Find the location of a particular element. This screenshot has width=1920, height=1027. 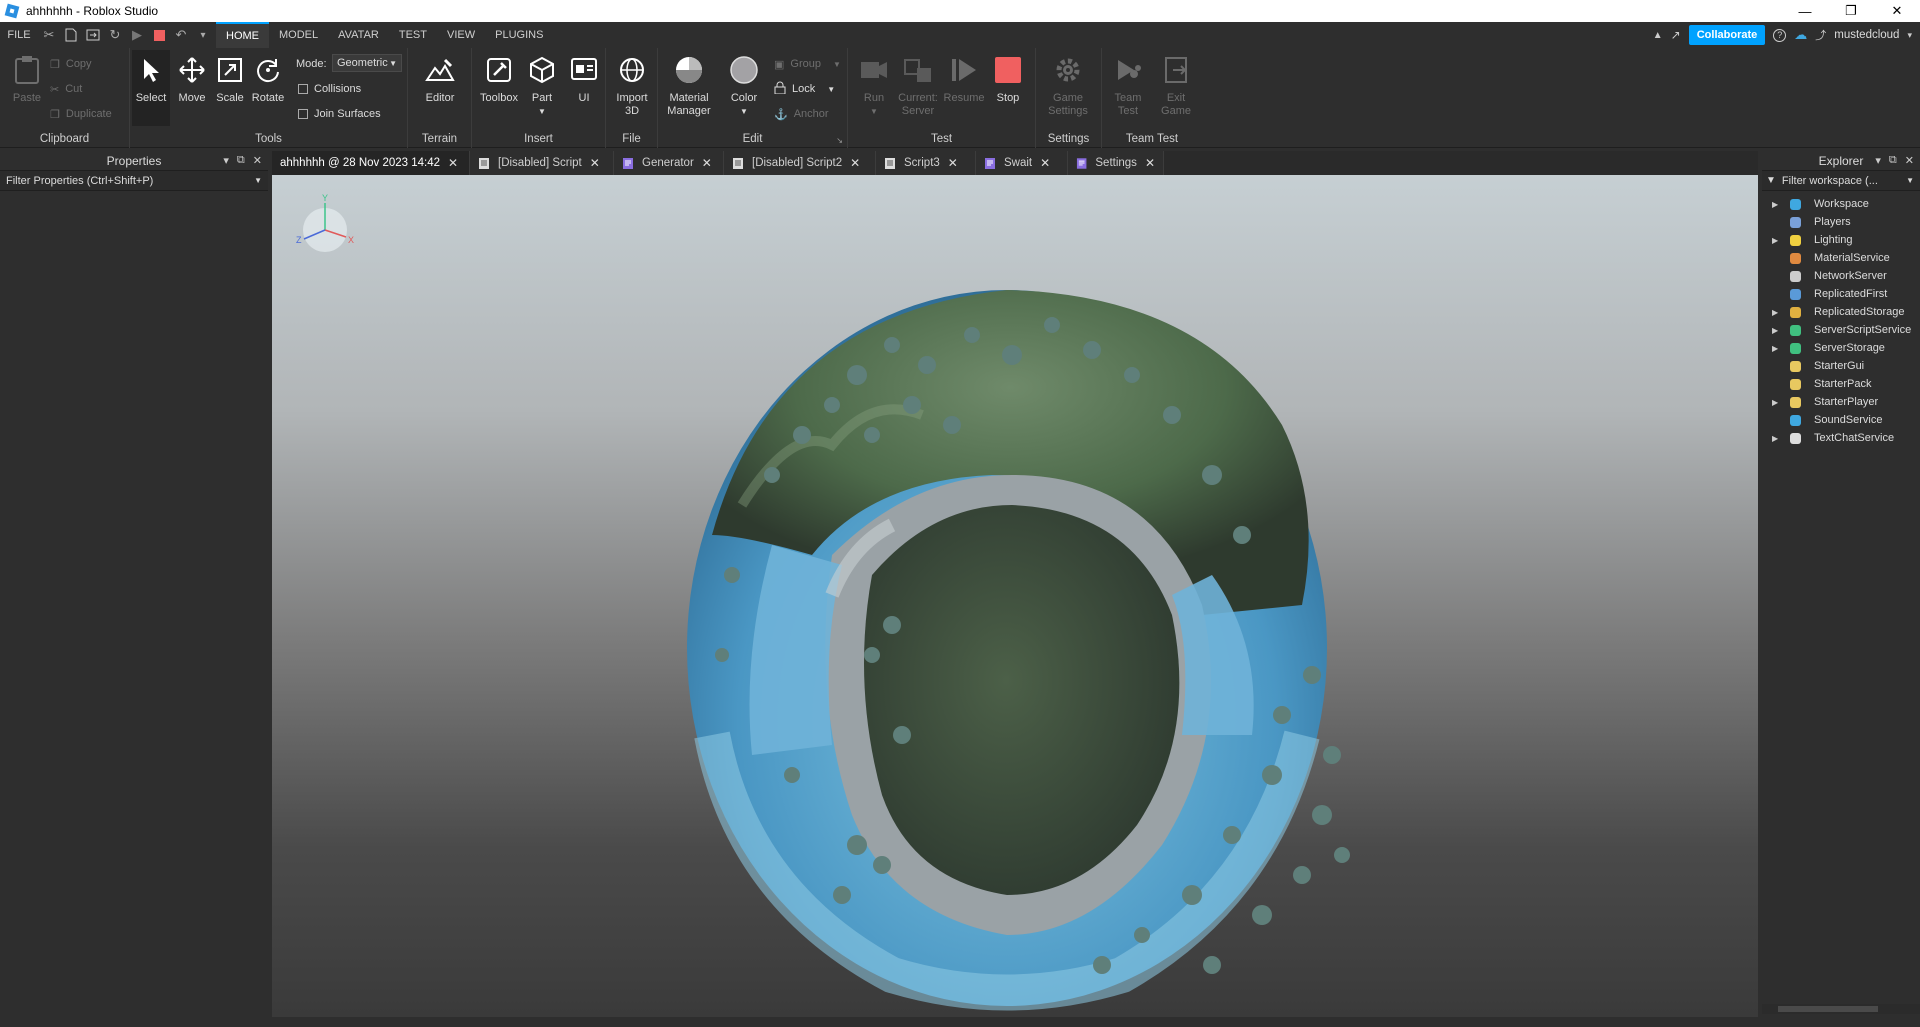

stop-button: Stop is located at coordinates (1008, 79).